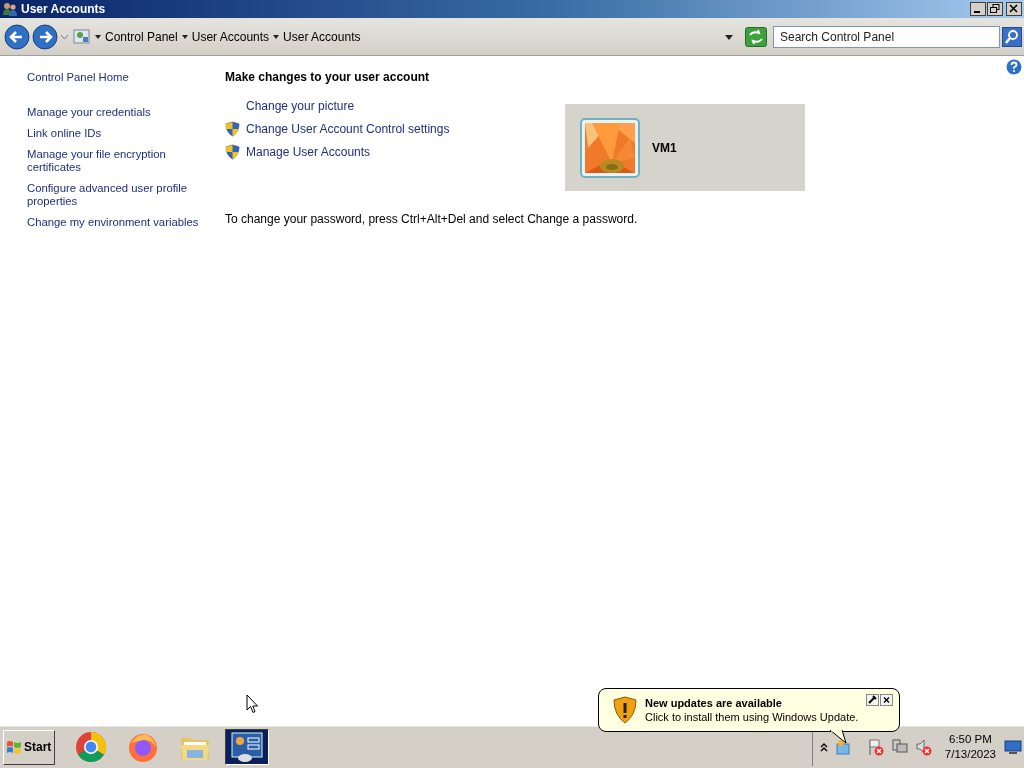 The image size is (1024, 768). What do you see at coordinates (625, 710) in the screenshot?
I see `warning-shield-icon` at bounding box center [625, 710].